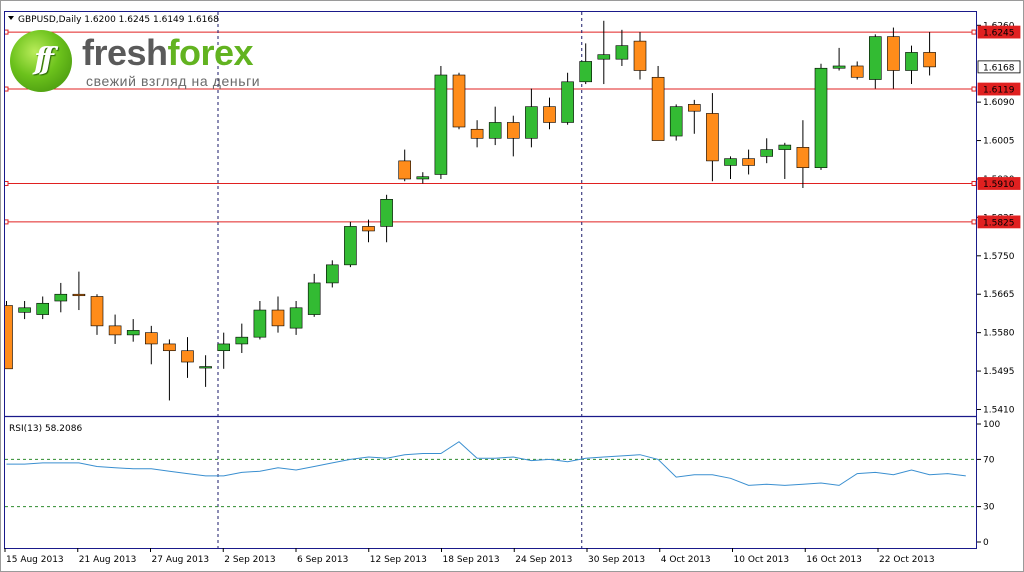  Describe the element at coordinates (35, 560) in the screenshot. I see `date-tick-label: 15 Aug 2013` at that location.